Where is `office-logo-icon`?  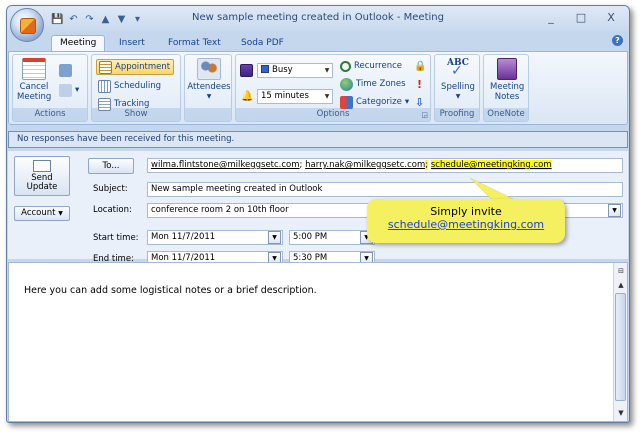
office-logo-icon is located at coordinates (28, 26).